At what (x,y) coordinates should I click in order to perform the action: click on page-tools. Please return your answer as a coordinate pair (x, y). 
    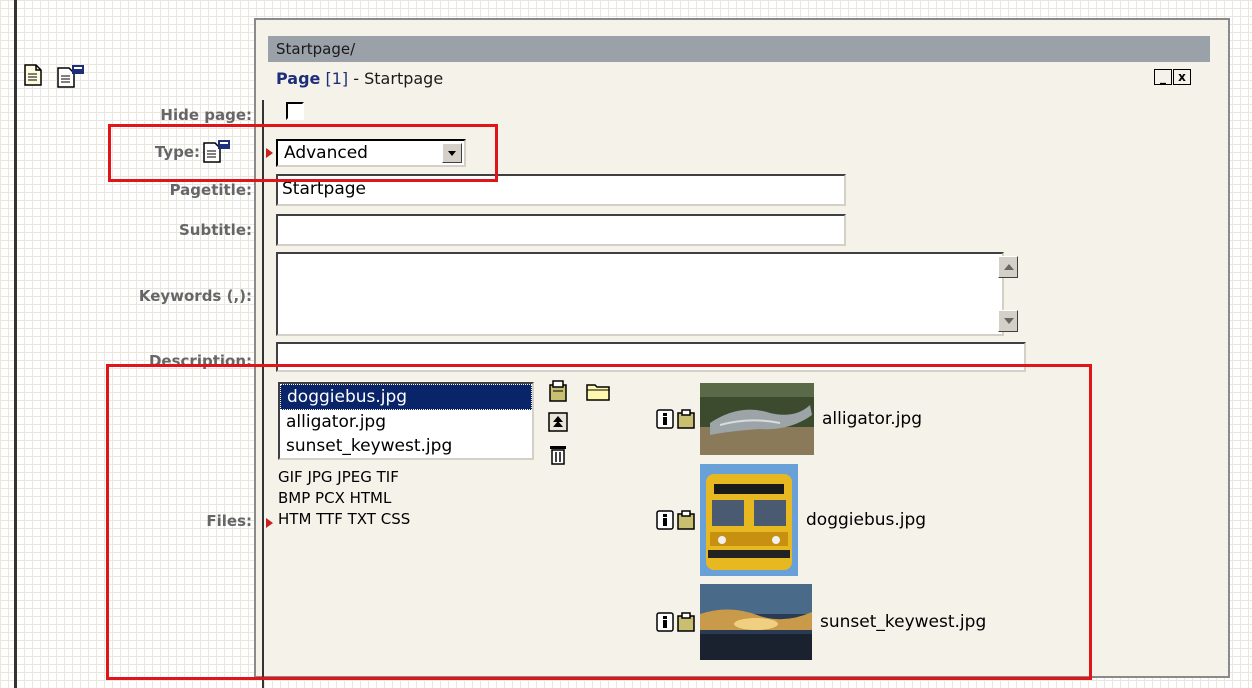
    Looking at the image, I should click on (55, 76).